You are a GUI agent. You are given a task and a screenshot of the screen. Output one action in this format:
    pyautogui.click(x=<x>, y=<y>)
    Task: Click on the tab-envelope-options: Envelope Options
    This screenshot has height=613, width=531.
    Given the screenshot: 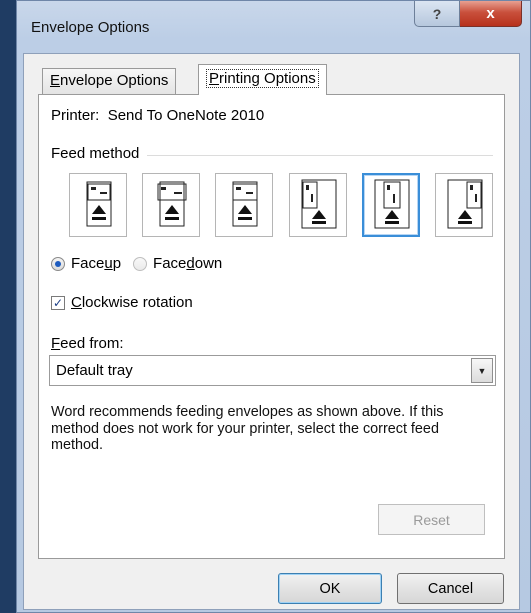 What is the action you would take?
    pyautogui.click(x=109, y=81)
    